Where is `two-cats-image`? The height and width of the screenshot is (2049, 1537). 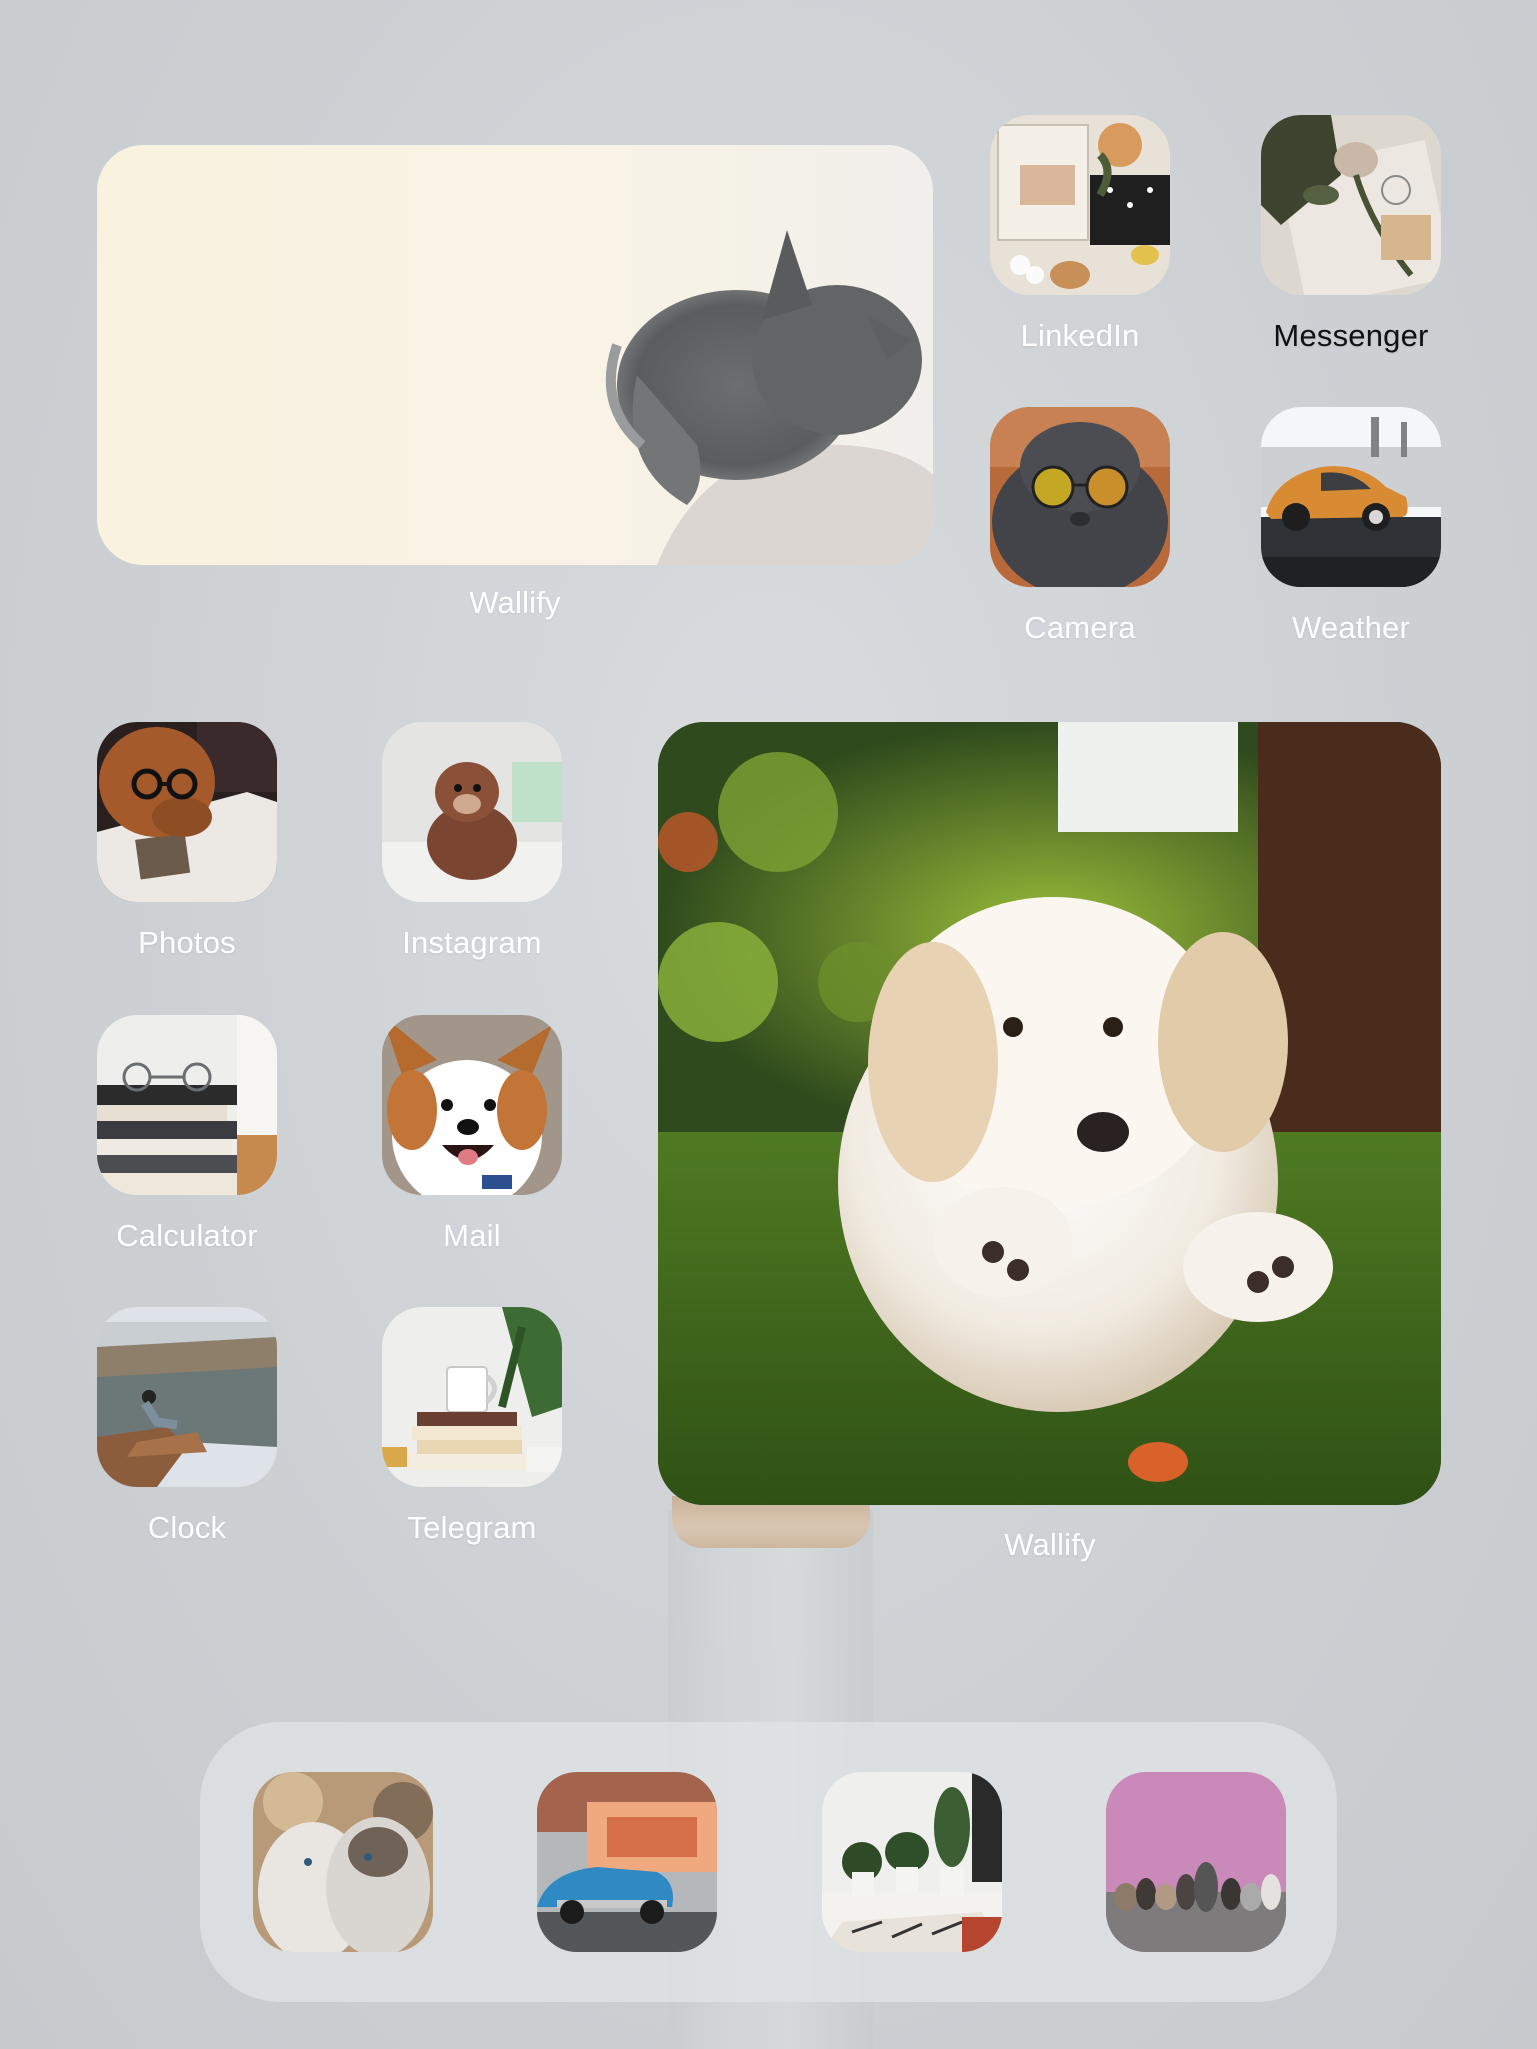
two-cats-image is located at coordinates (343, 1862).